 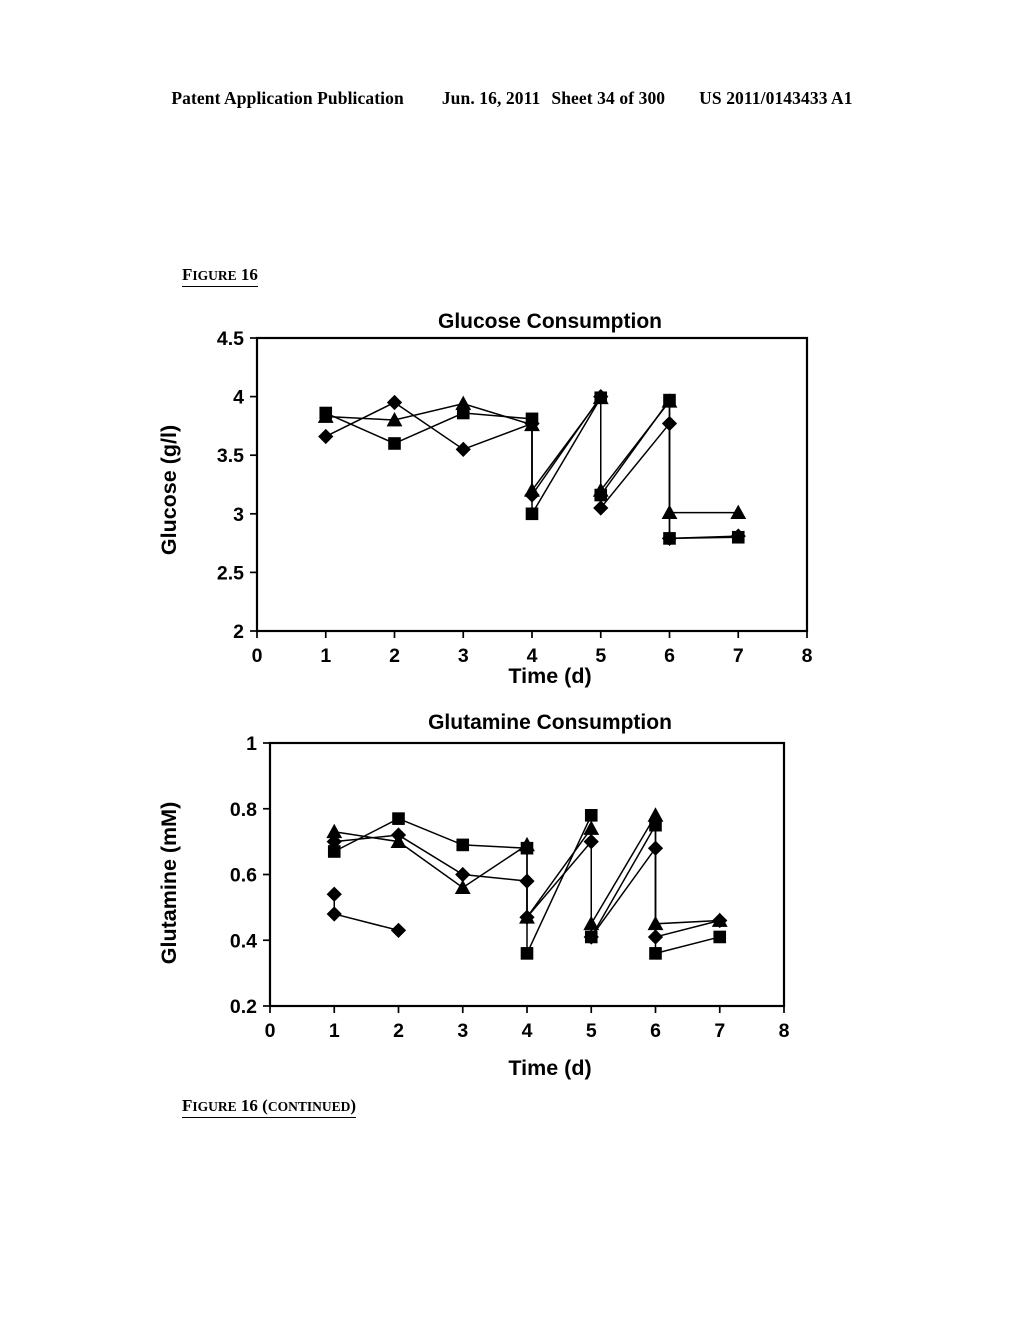 What do you see at coordinates (243, 876) in the screenshot?
I see `y-tick-label: 0.6` at bounding box center [243, 876].